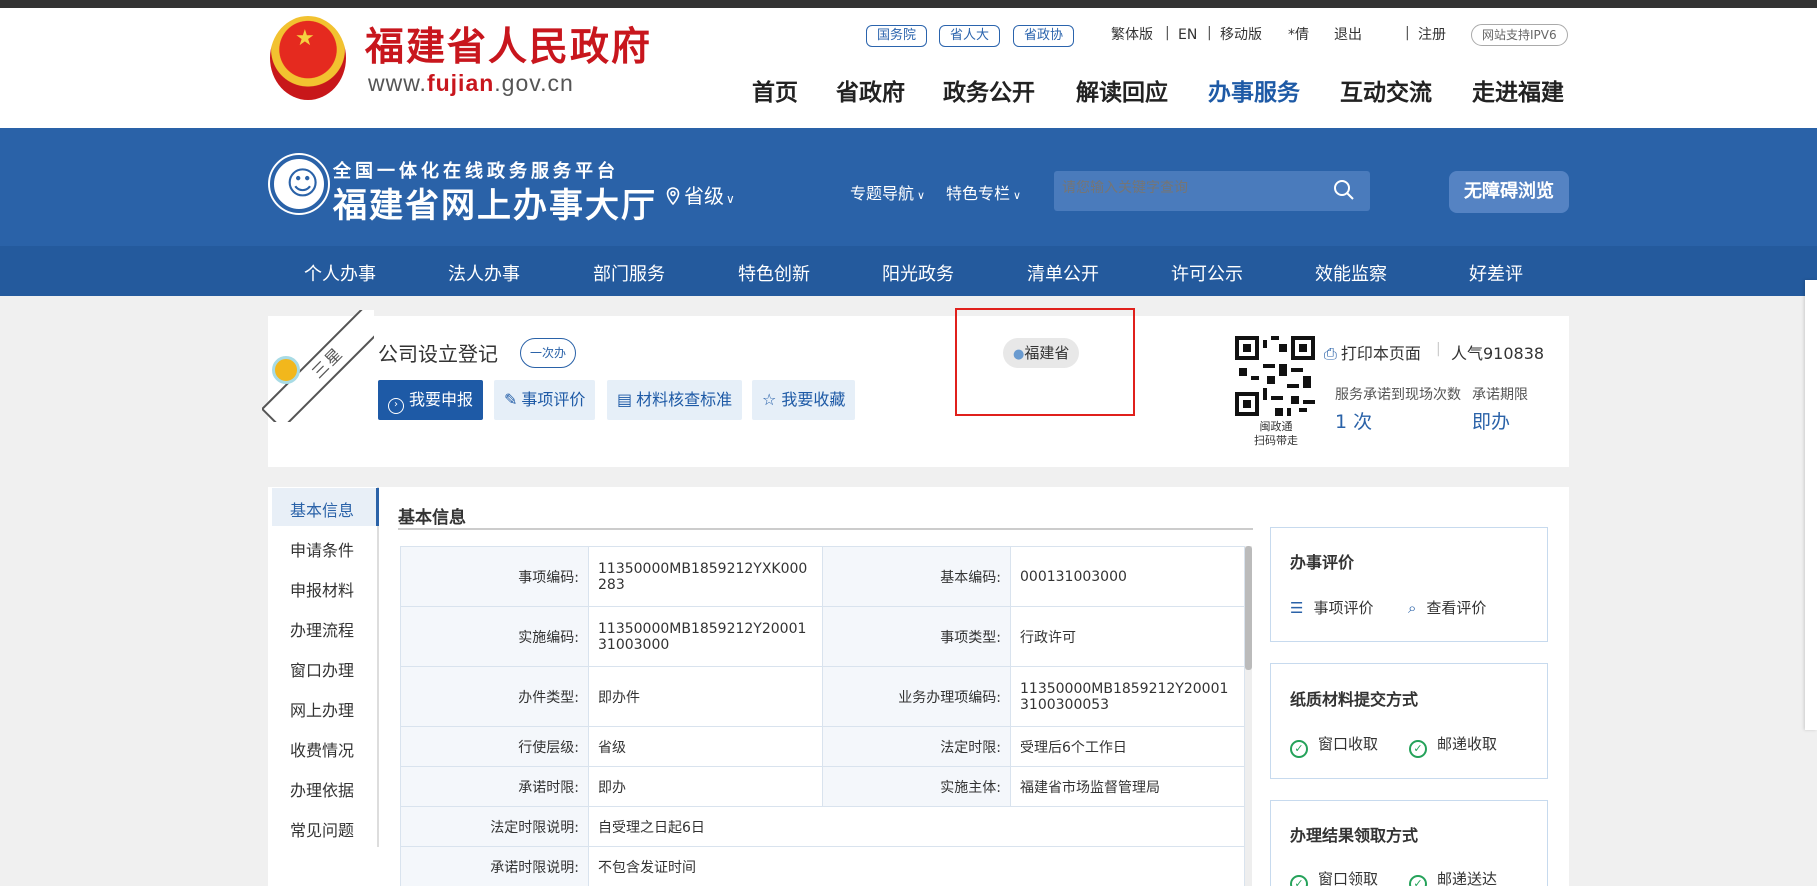 The height and width of the screenshot is (886, 1817). What do you see at coordinates (1491, 422) in the screenshot?
I see `deadline-value: 即办` at bounding box center [1491, 422].